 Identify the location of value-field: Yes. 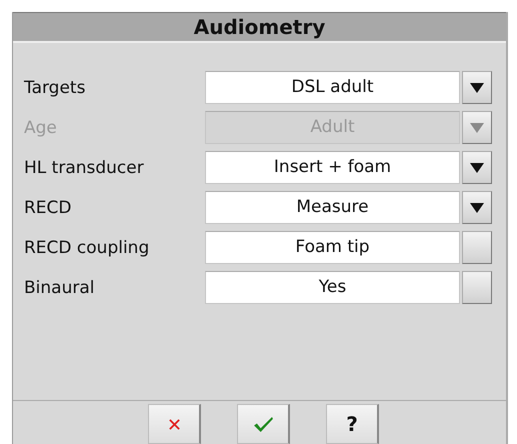
(332, 287).